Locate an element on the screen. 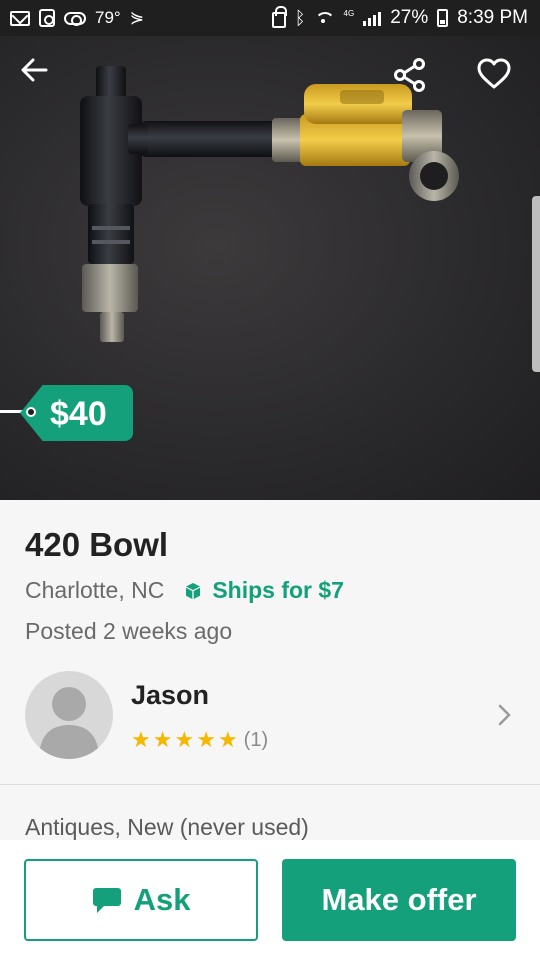  clock-text: 8:39 PM is located at coordinates (492, 17).